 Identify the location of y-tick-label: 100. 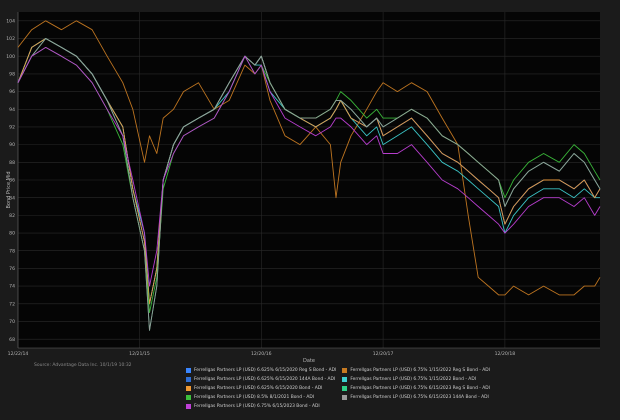
(10, 57).